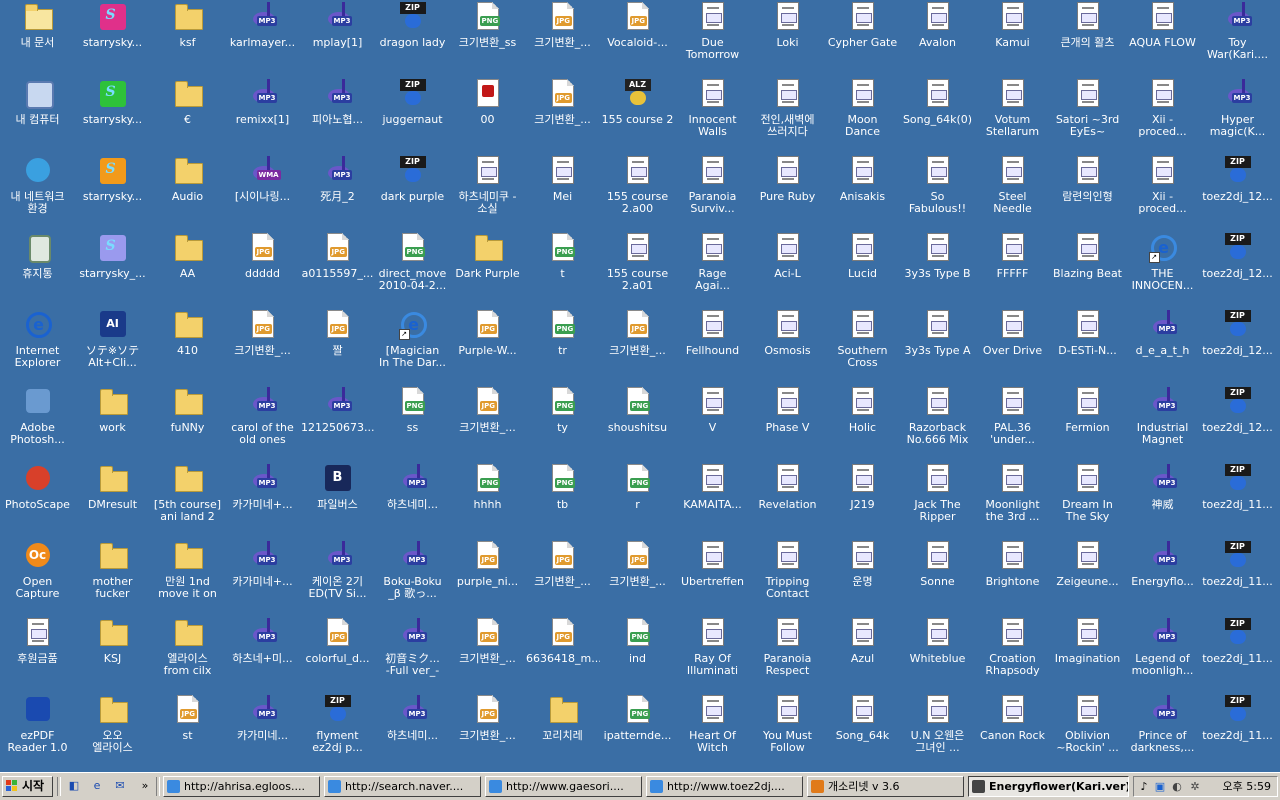  What do you see at coordinates (862, 346) in the screenshot?
I see `desktop-icon-item: Southern Cross` at bounding box center [862, 346].